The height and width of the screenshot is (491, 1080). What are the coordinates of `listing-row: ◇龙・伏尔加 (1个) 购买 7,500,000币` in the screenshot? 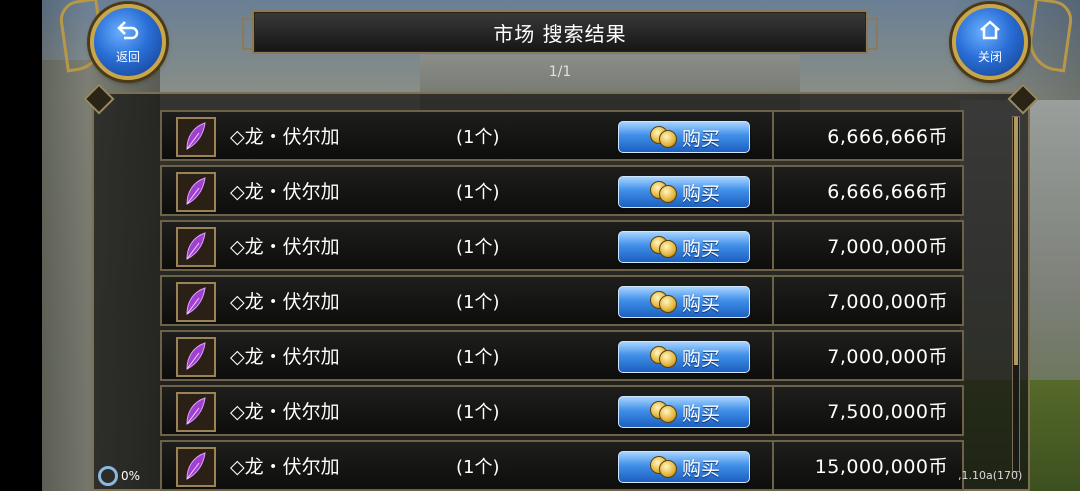 It's located at (562, 410).